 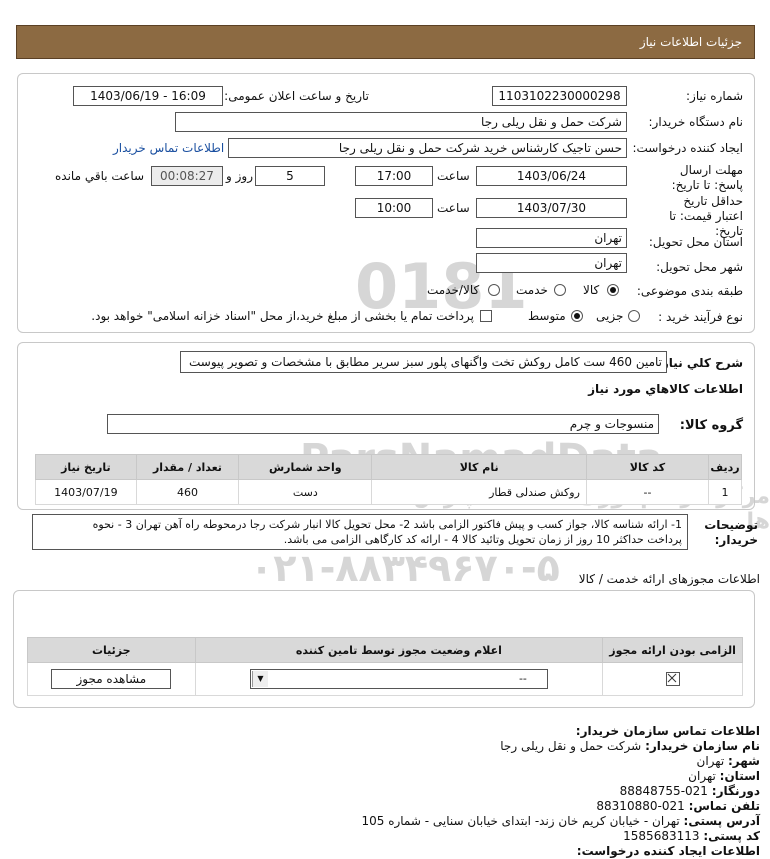 What do you see at coordinates (394, 208) in the screenshot?
I see `validity-time-field: 10:00` at bounding box center [394, 208].